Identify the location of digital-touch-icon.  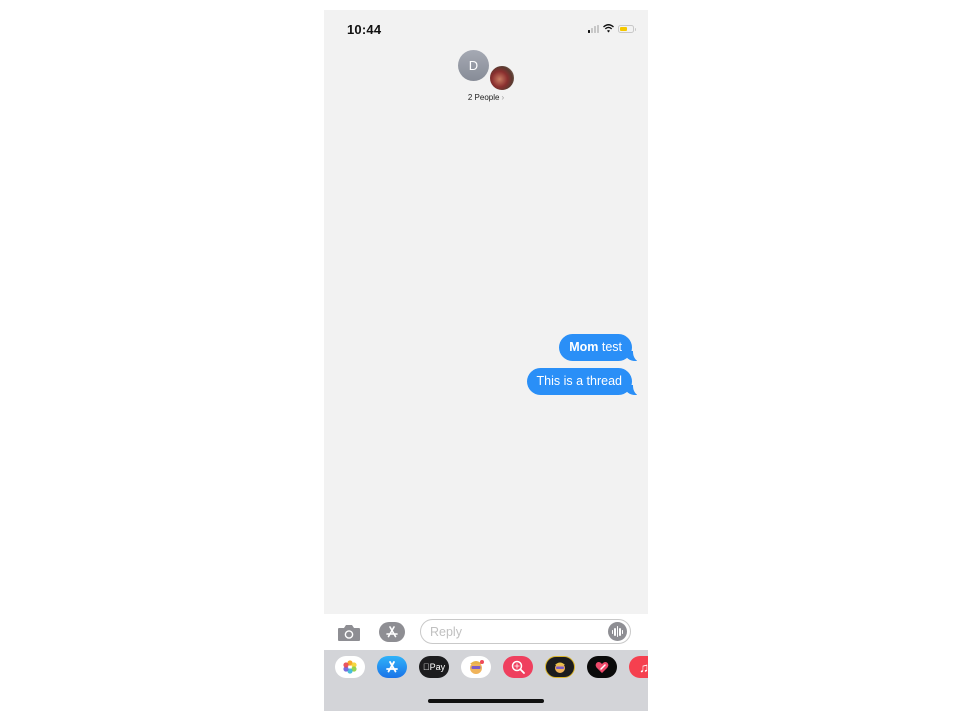
(602, 667).